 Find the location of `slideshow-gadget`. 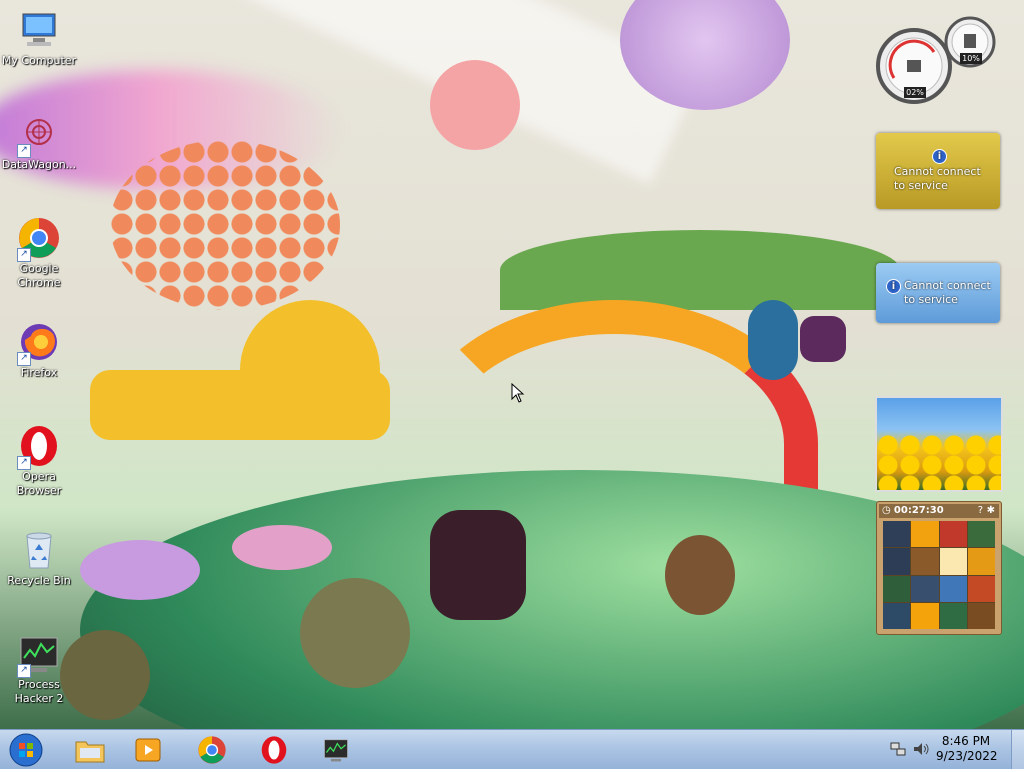

slideshow-gadget is located at coordinates (939, 444).